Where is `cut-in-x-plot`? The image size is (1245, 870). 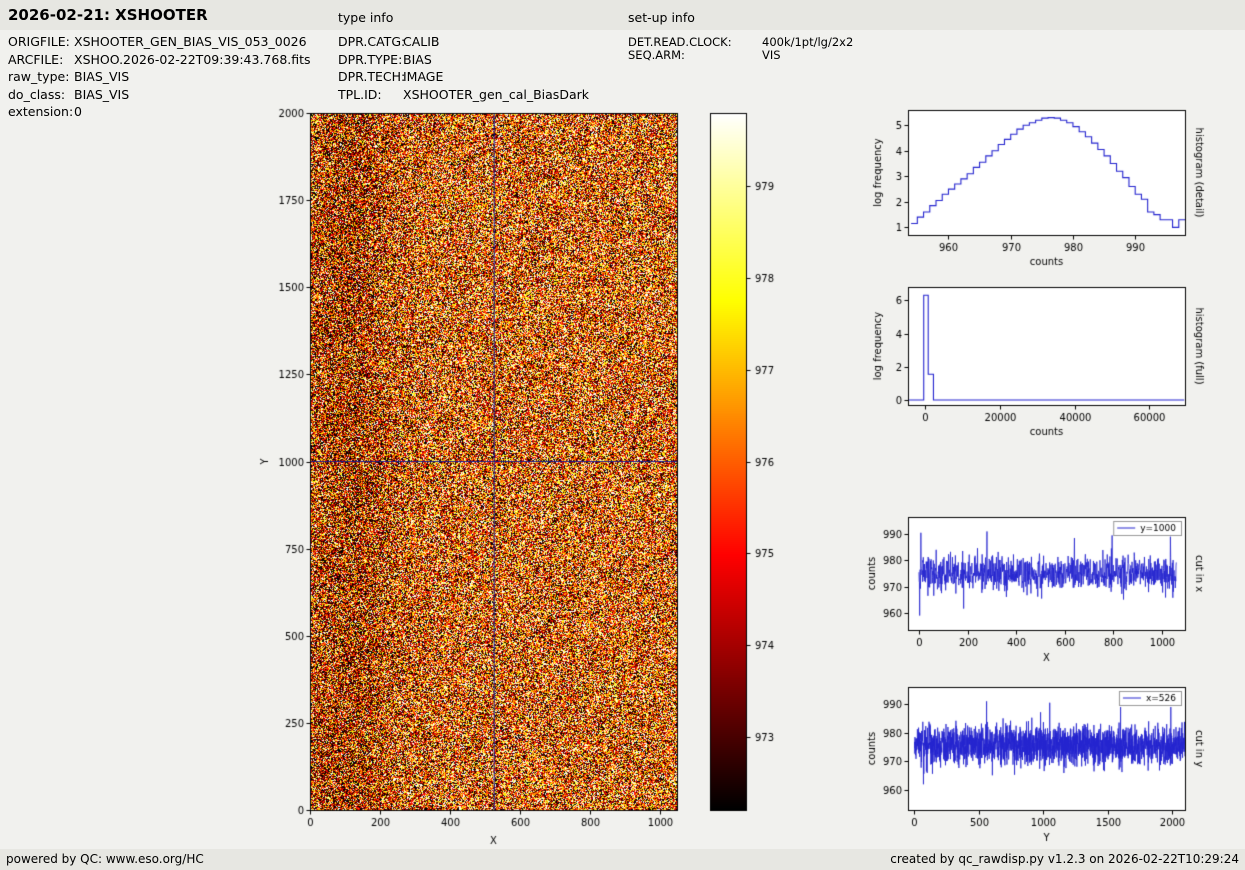 cut-in-x-plot is located at coordinates (1042, 600).